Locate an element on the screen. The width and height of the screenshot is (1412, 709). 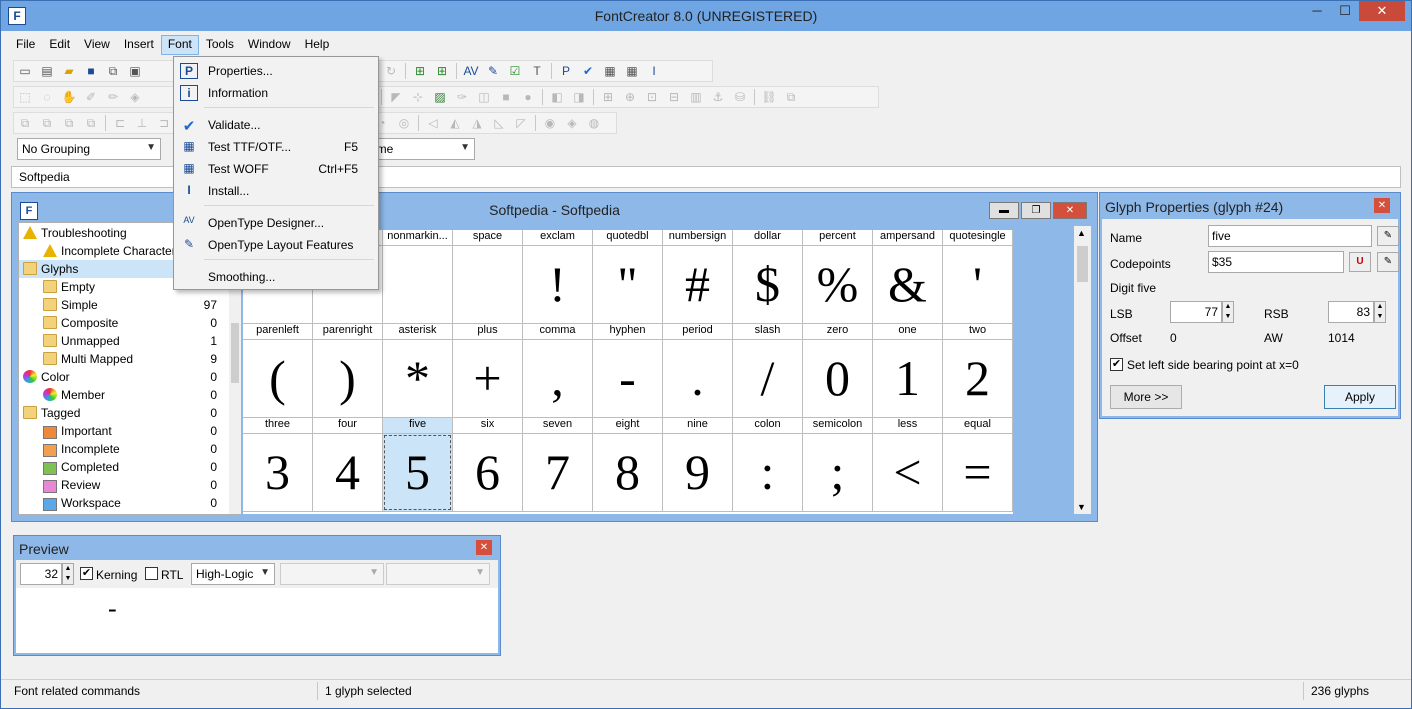
tree-item-member: Member 0 is located at coordinates (124, 395).